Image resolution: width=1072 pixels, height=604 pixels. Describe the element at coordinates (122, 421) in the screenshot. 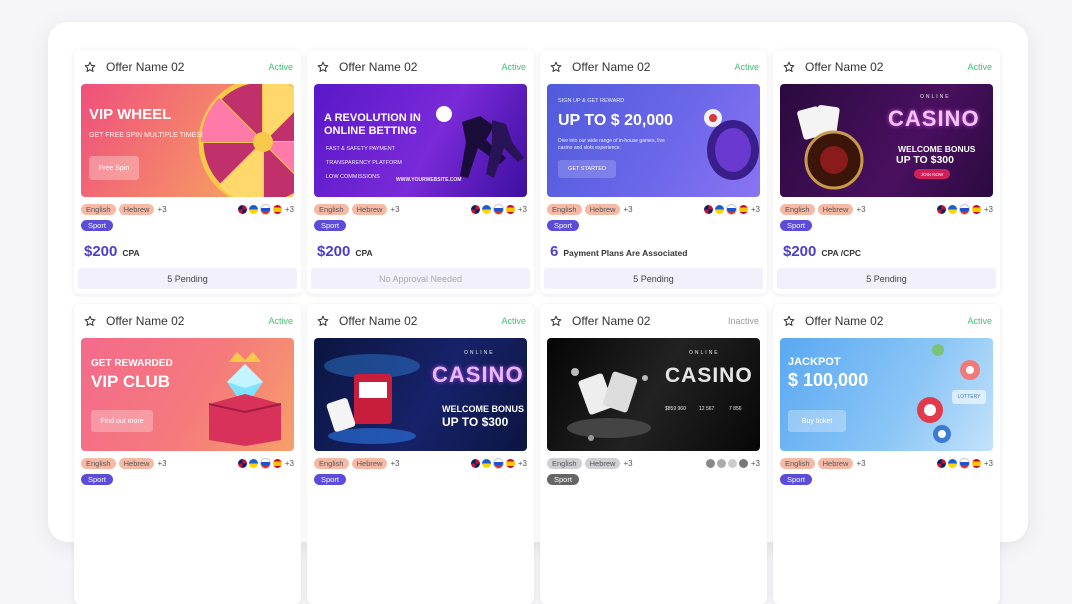

I see `find-out-more-button: Find out more` at that location.